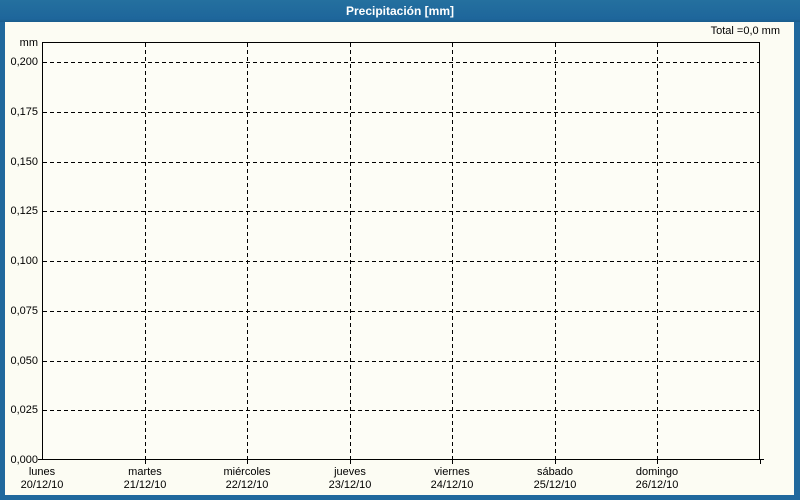 The height and width of the screenshot is (500, 800). What do you see at coordinates (24, 310) in the screenshot?
I see `y-tick-label: 0,075` at bounding box center [24, 310].